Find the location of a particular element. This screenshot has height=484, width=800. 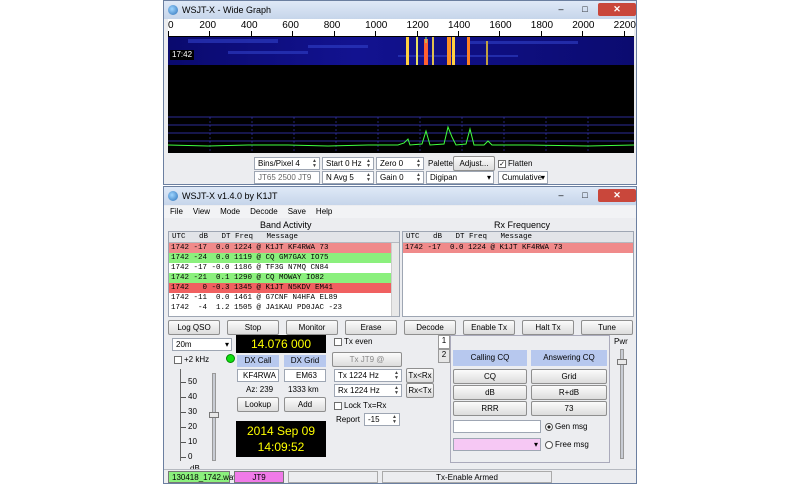

dx-call-header: DX Call is located at coordinates (258, 361).